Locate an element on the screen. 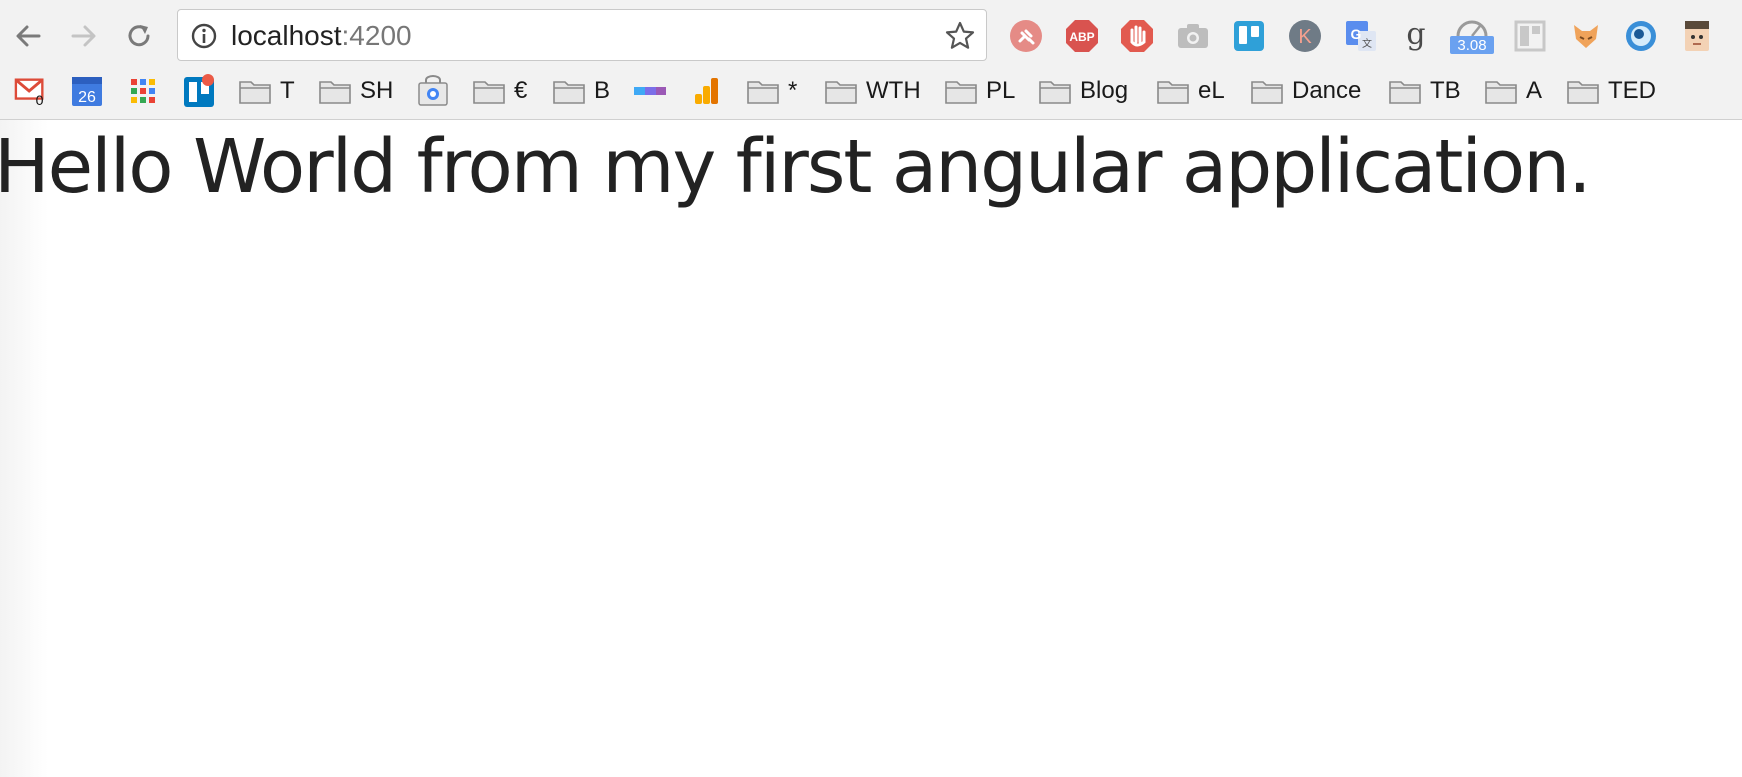  bookmark-folder-euro: € is located at coordinates (499, 91).